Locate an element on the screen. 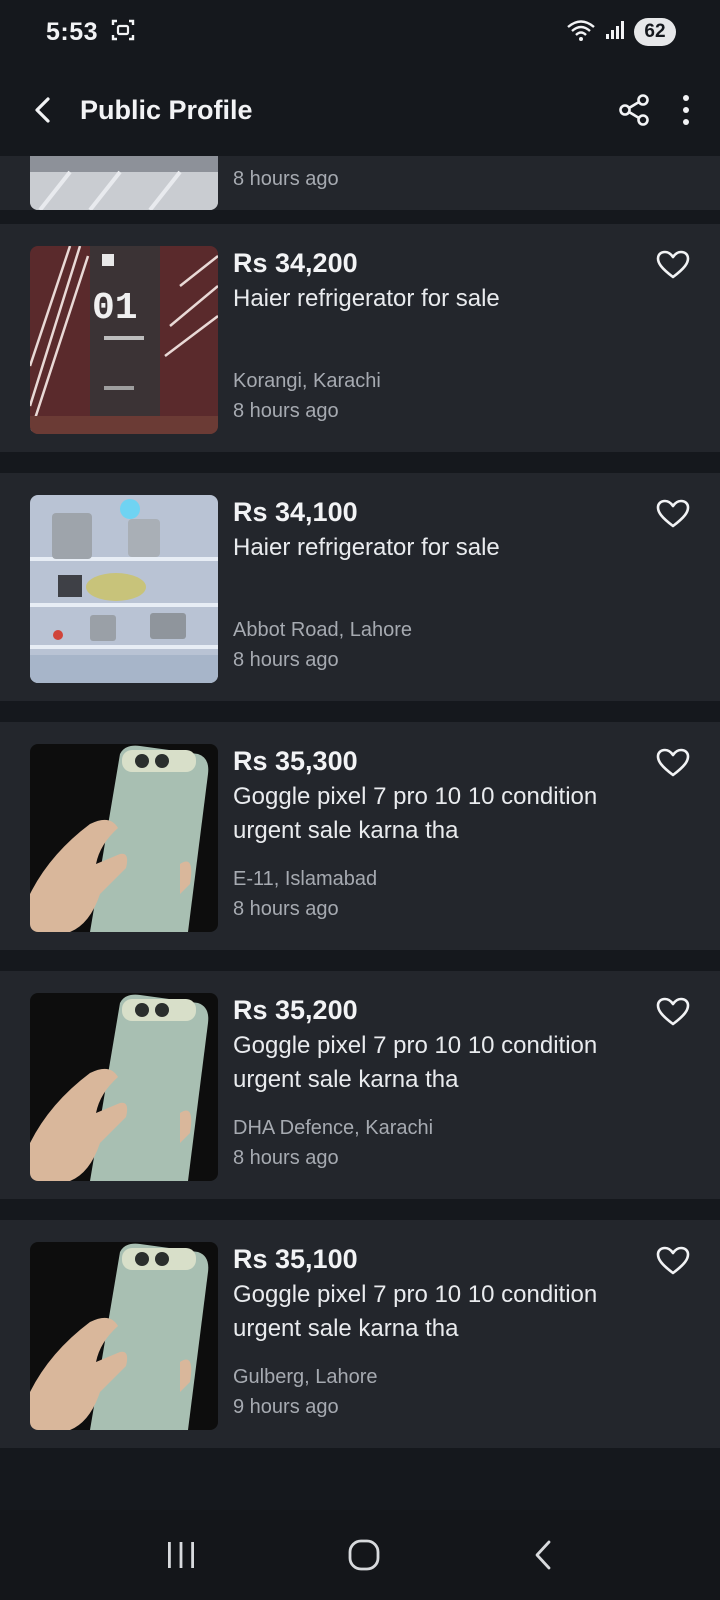  listing-location: Korangi, Karachi is located at coordinates (307, 381).